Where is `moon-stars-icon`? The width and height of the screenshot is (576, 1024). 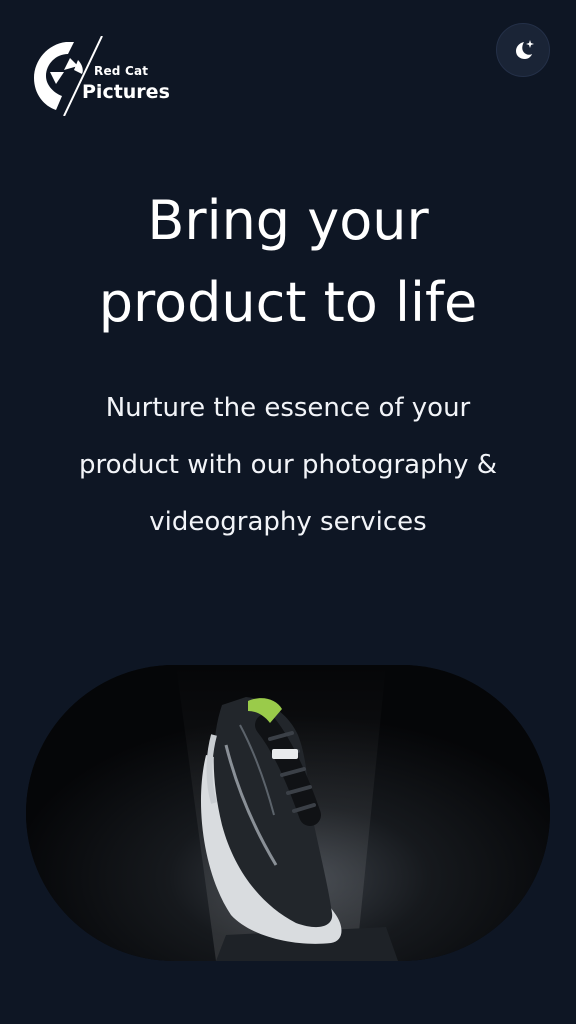 moon-stars-icon is located at coordinates (525, 49).